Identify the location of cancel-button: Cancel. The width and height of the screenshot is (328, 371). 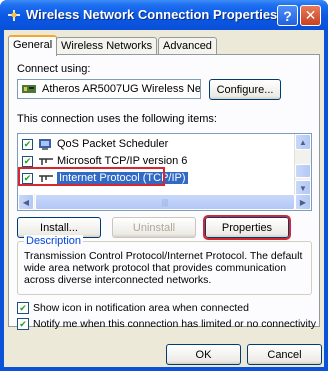
(284, 354).